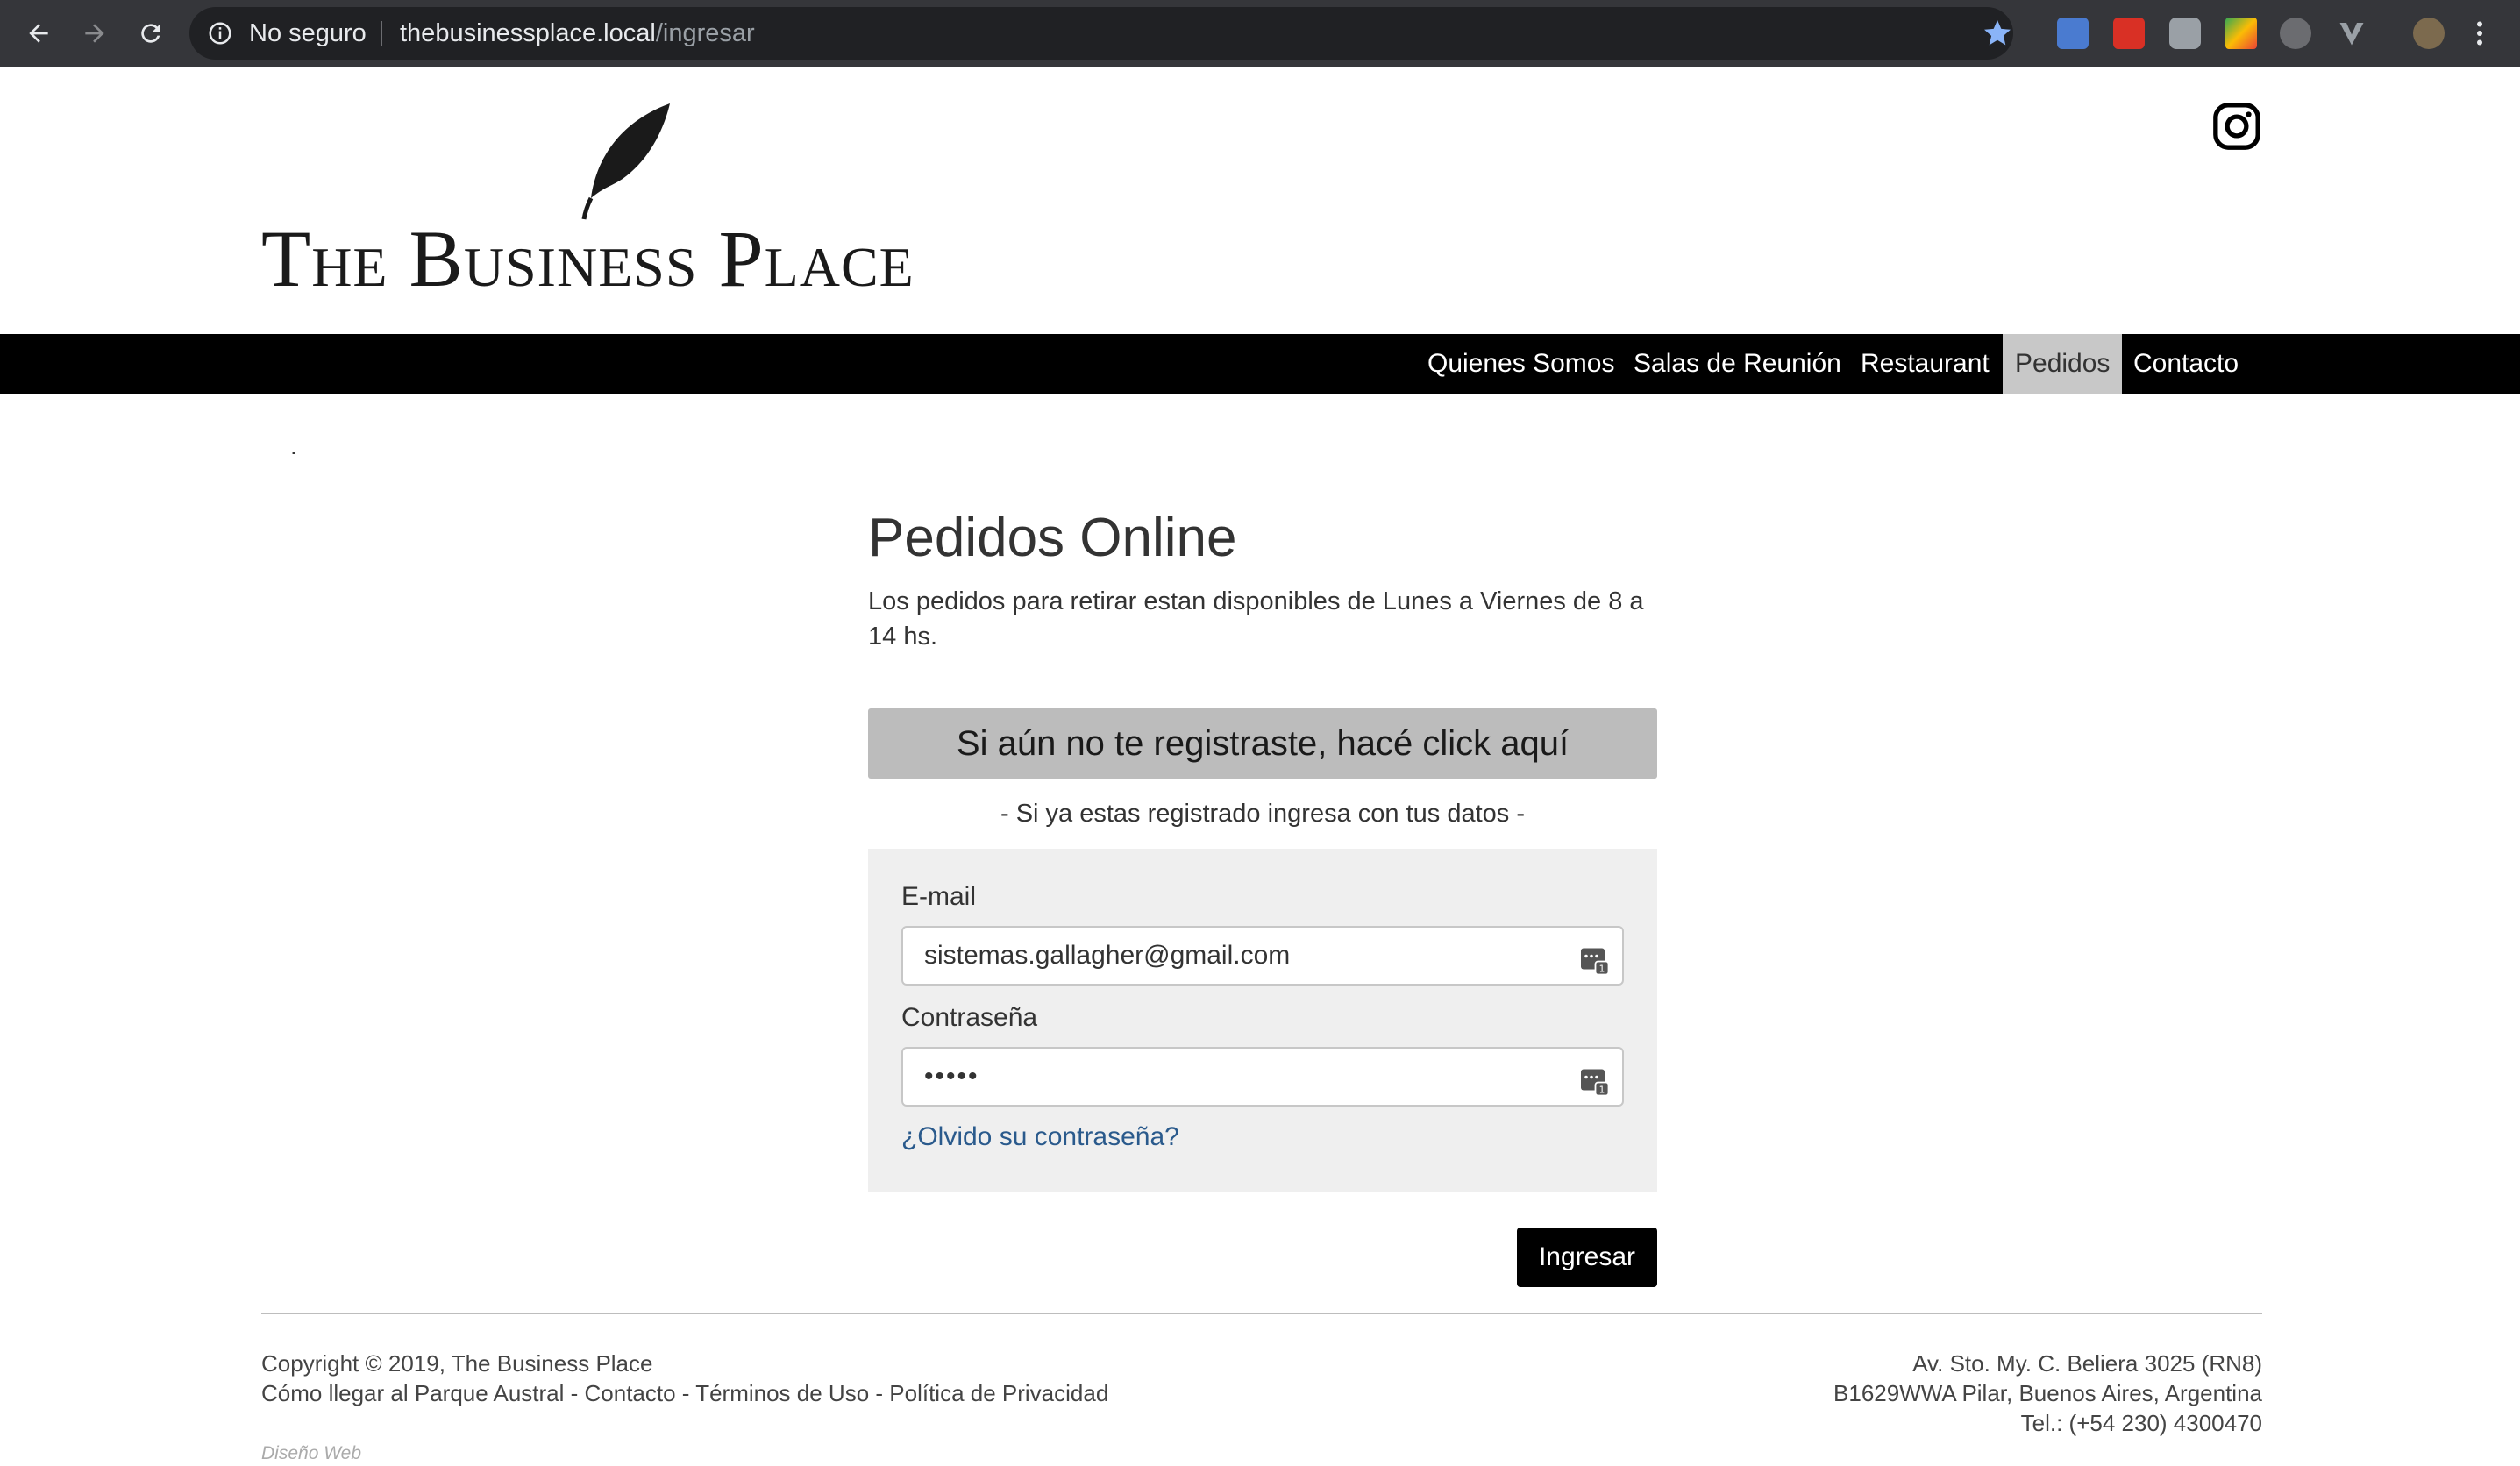 The image size is (2520, 1466). I want to click on password-value: •••••, so click(951, 1076).